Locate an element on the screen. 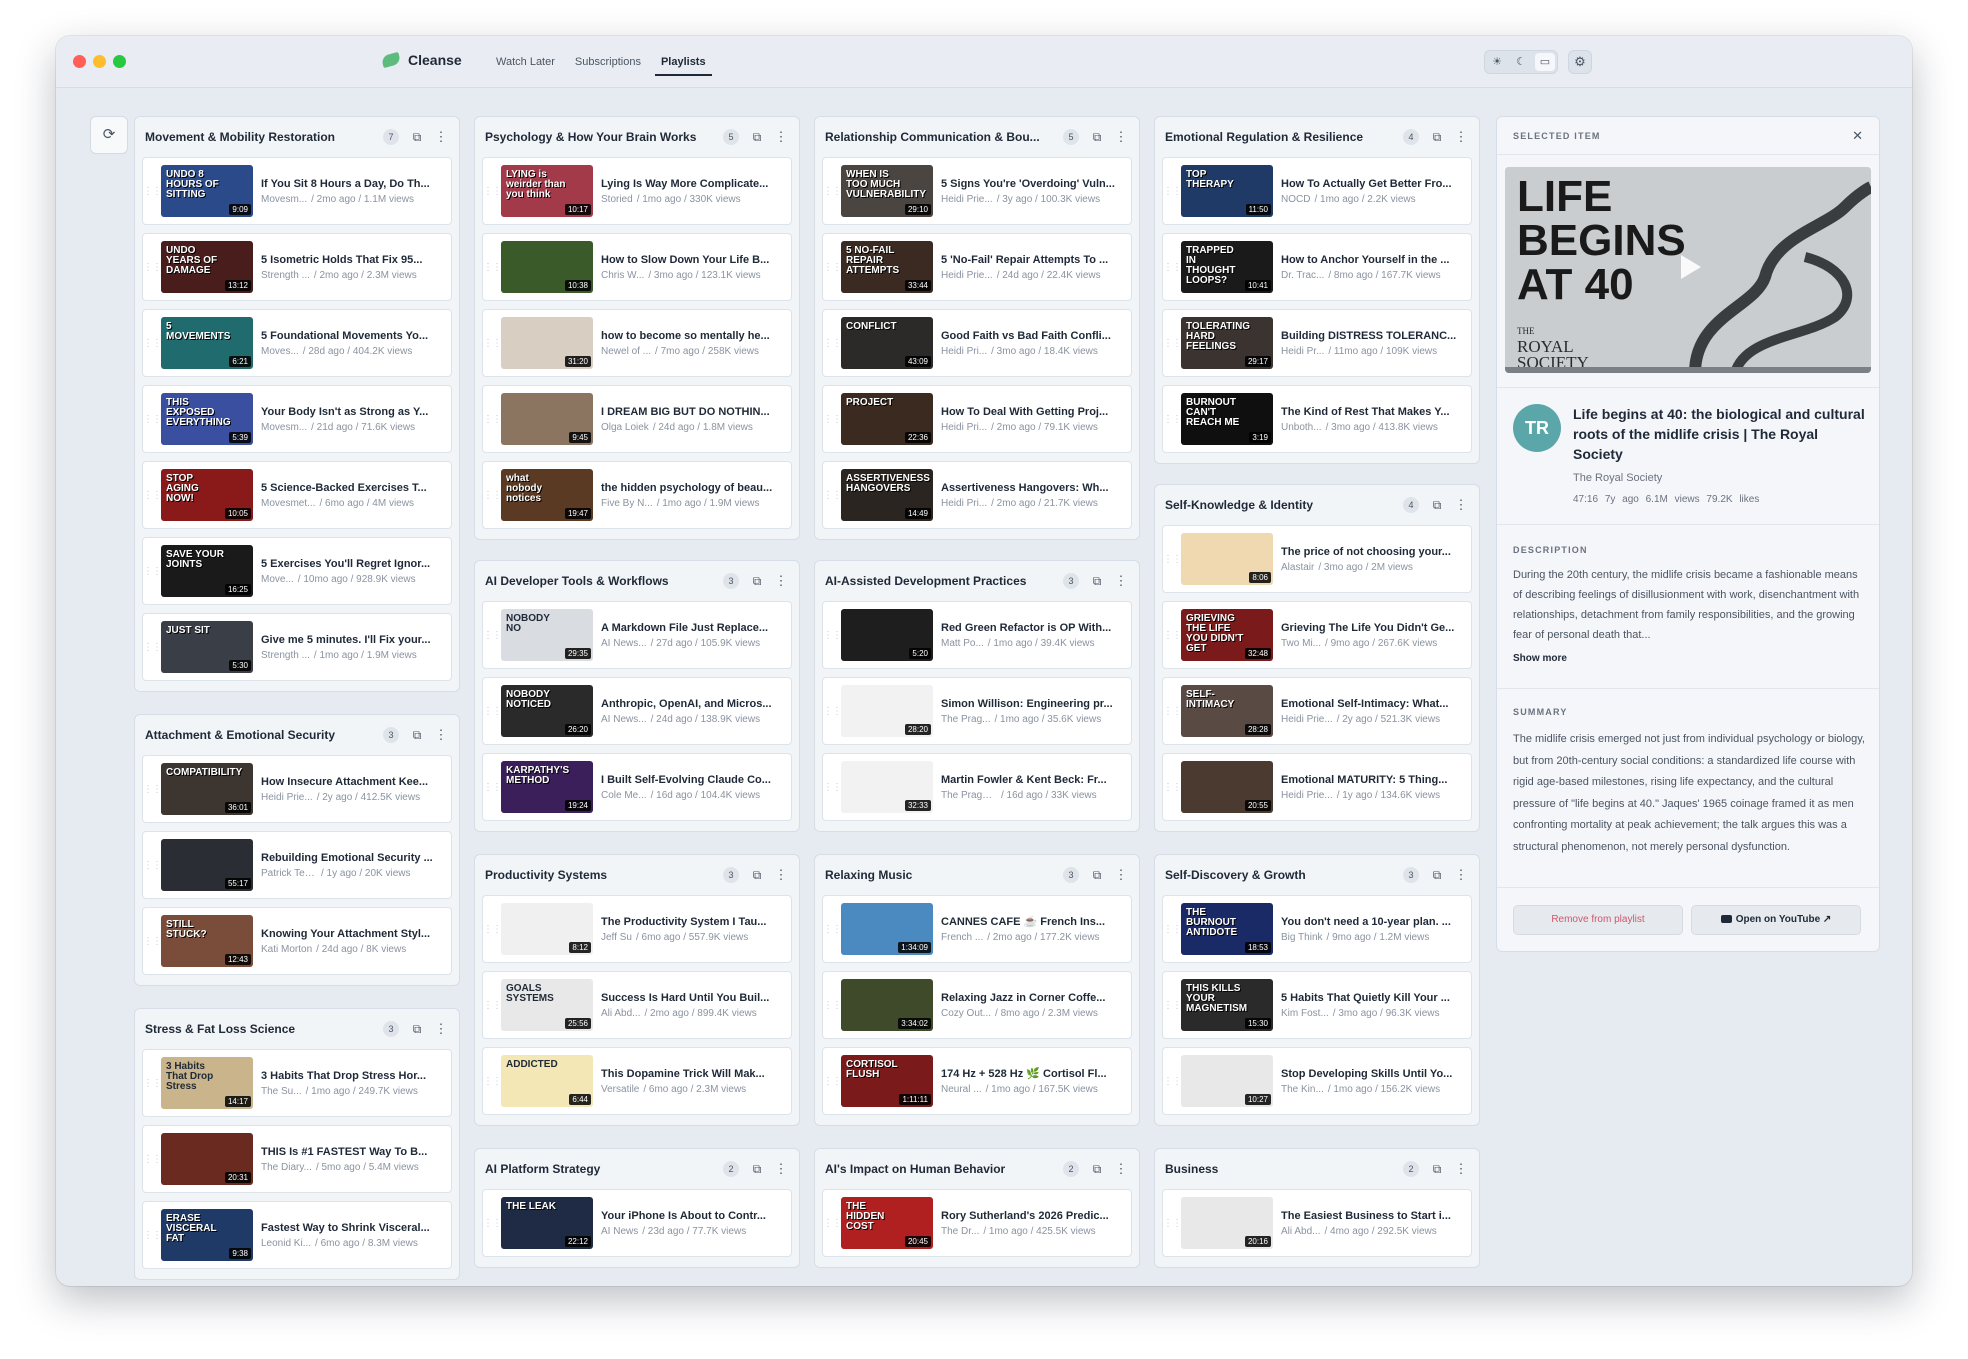 This screenshot has height=1359, width=1968. video-thumbnail: 1:34:09 is located at coordinates (887, 929).